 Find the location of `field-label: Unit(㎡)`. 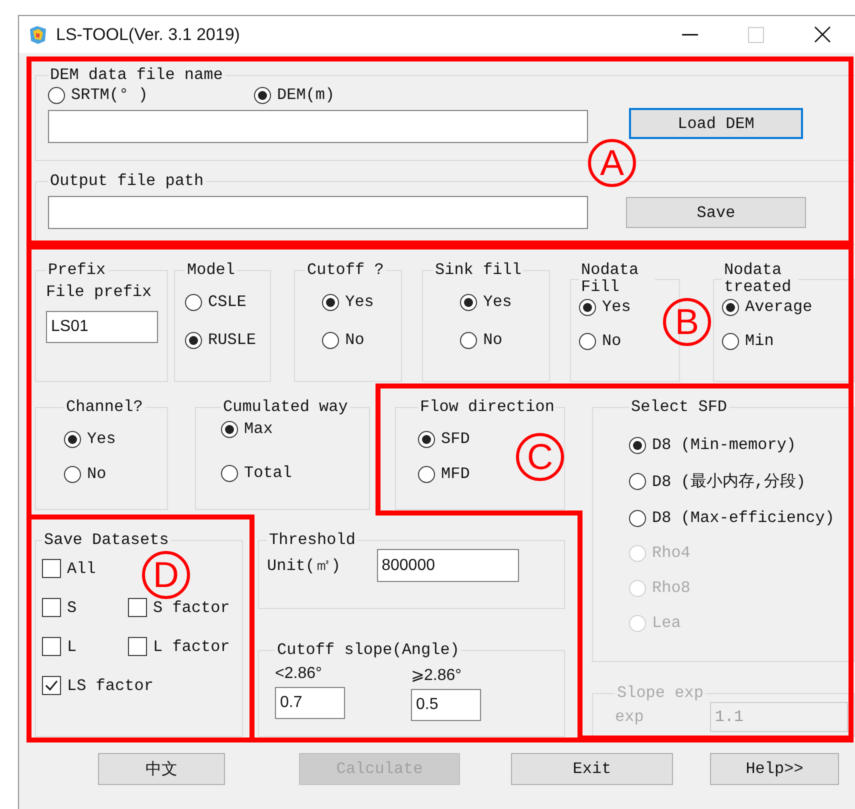

field-label: Unit(㎡) is located at coordinates (304, 566).